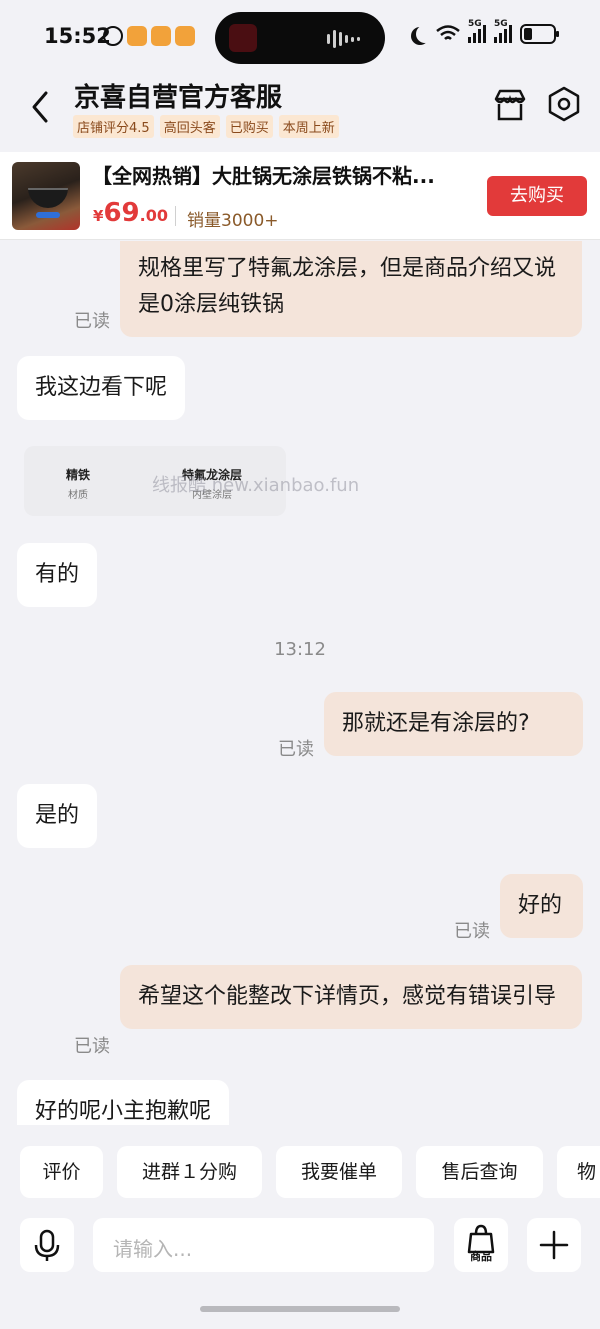  What do you see at coordinates (57, 816) in the screenshot?
I see `message-bubble-theirs: 是的` at bounding box center [57, 816].